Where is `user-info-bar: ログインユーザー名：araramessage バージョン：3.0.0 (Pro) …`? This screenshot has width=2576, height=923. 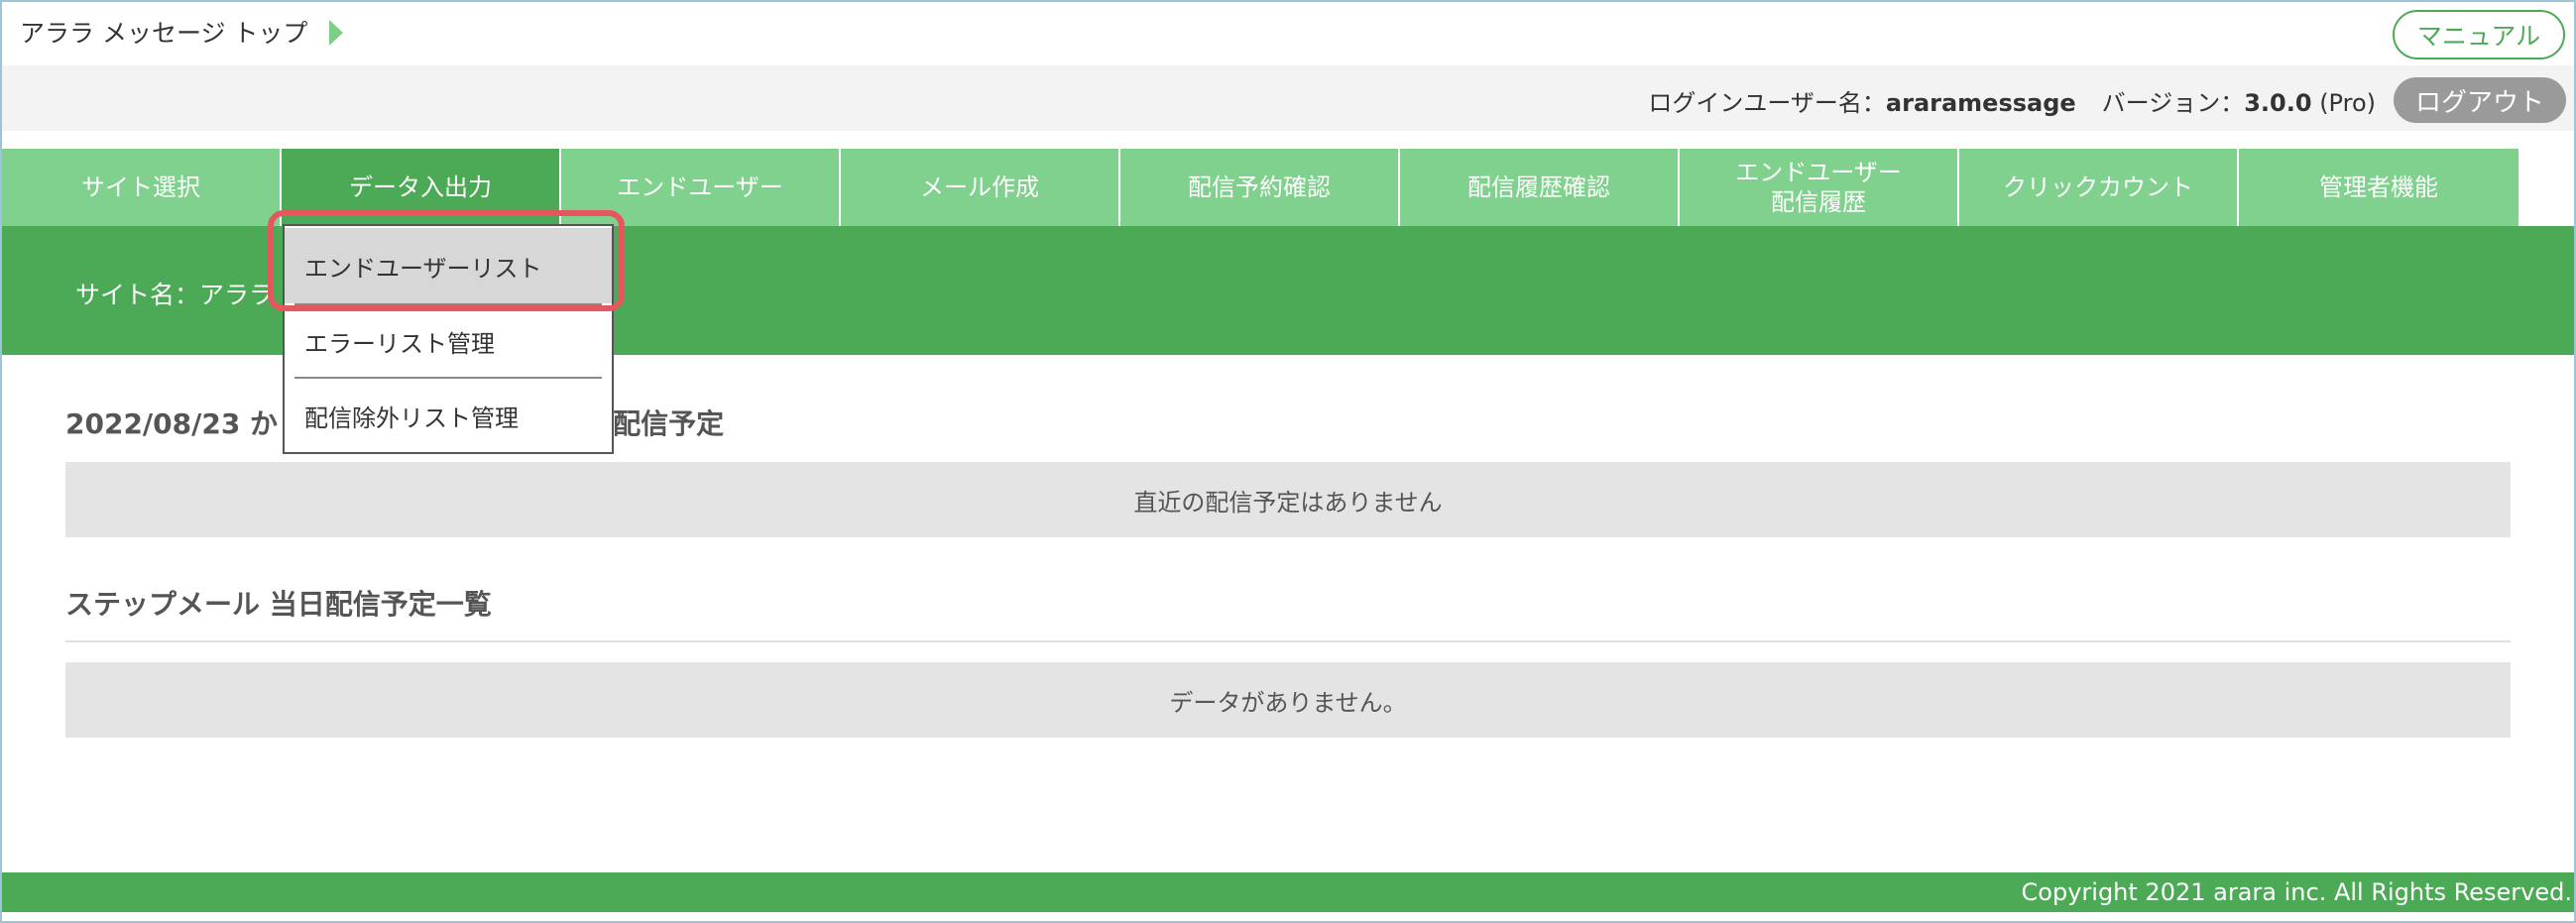
user-info-bar: ログインユーザー名：araramessage バージョン：3.0.0 (Pro) … is located at coordinates (1288, 98).